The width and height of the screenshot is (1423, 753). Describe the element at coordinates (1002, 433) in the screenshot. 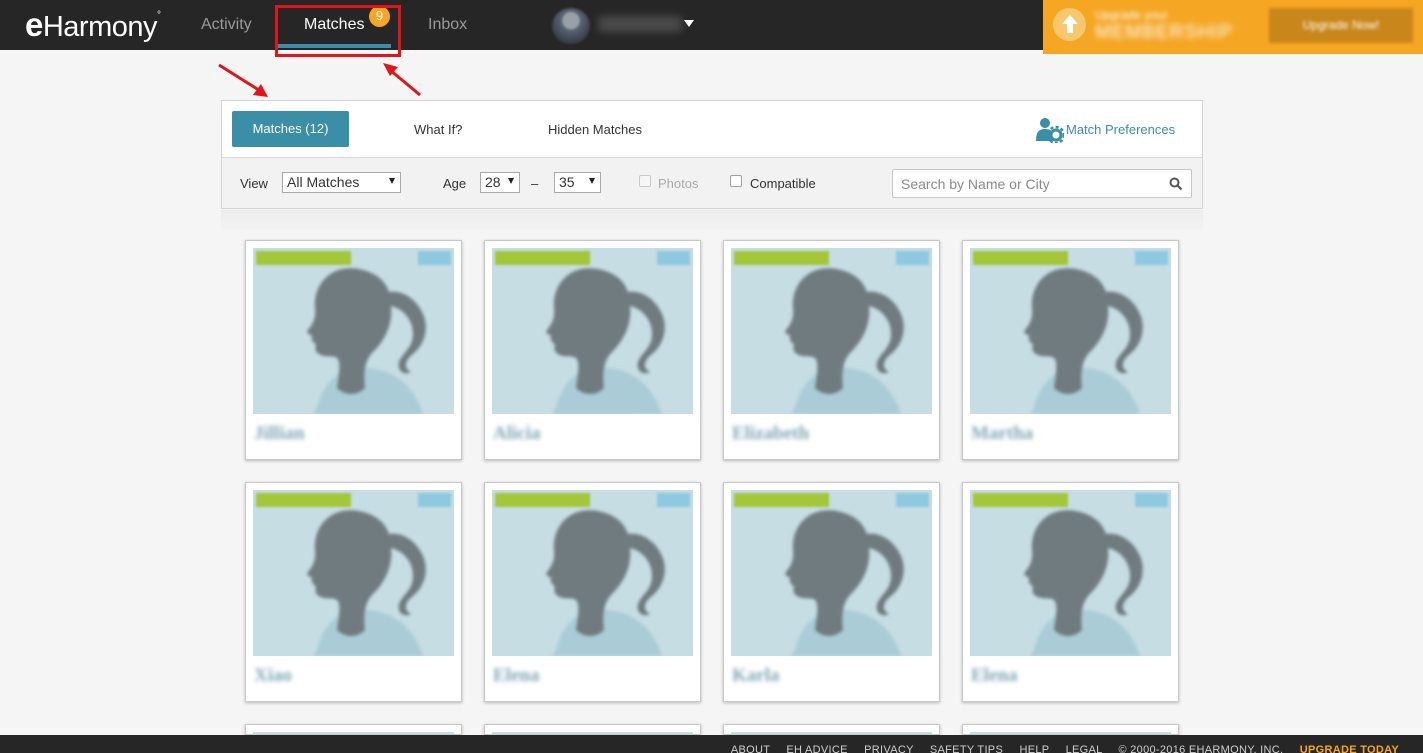

I see `match-name: Martha` at that location.